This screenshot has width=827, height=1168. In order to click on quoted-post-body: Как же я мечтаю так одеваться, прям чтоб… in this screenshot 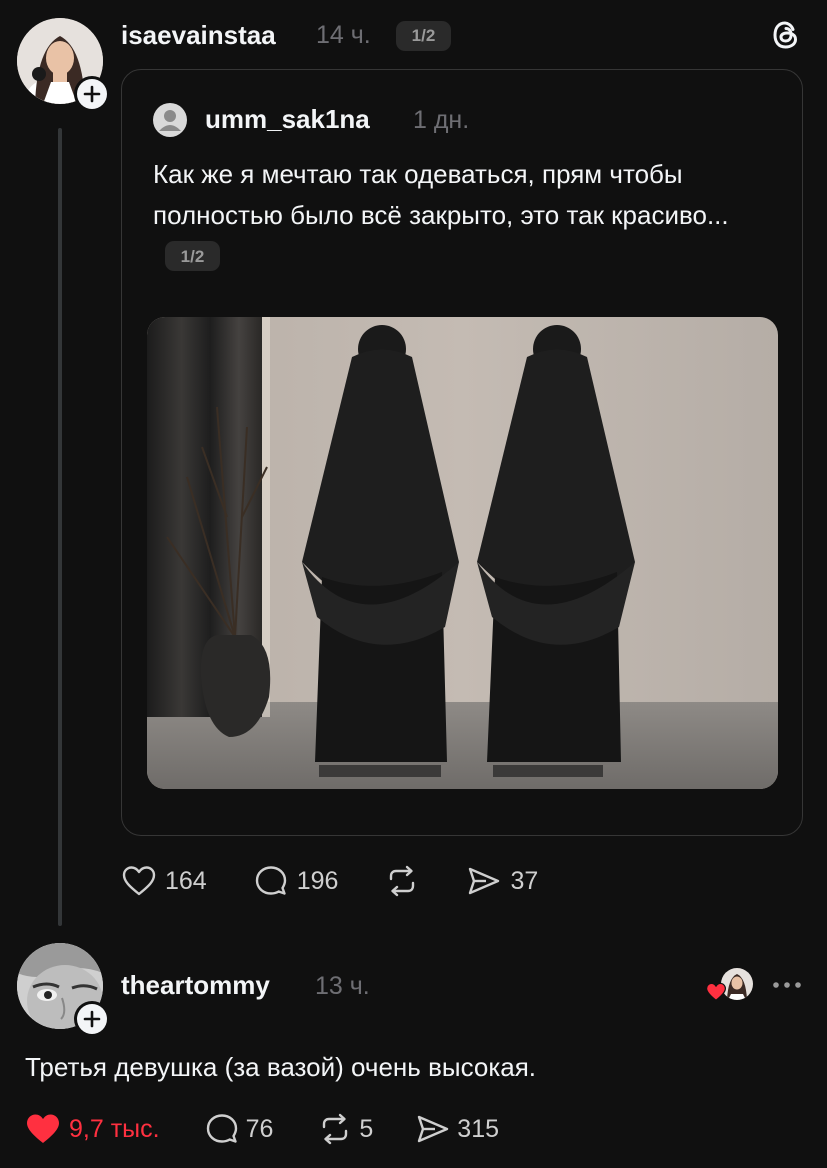, I will do `click(441, 194)`.